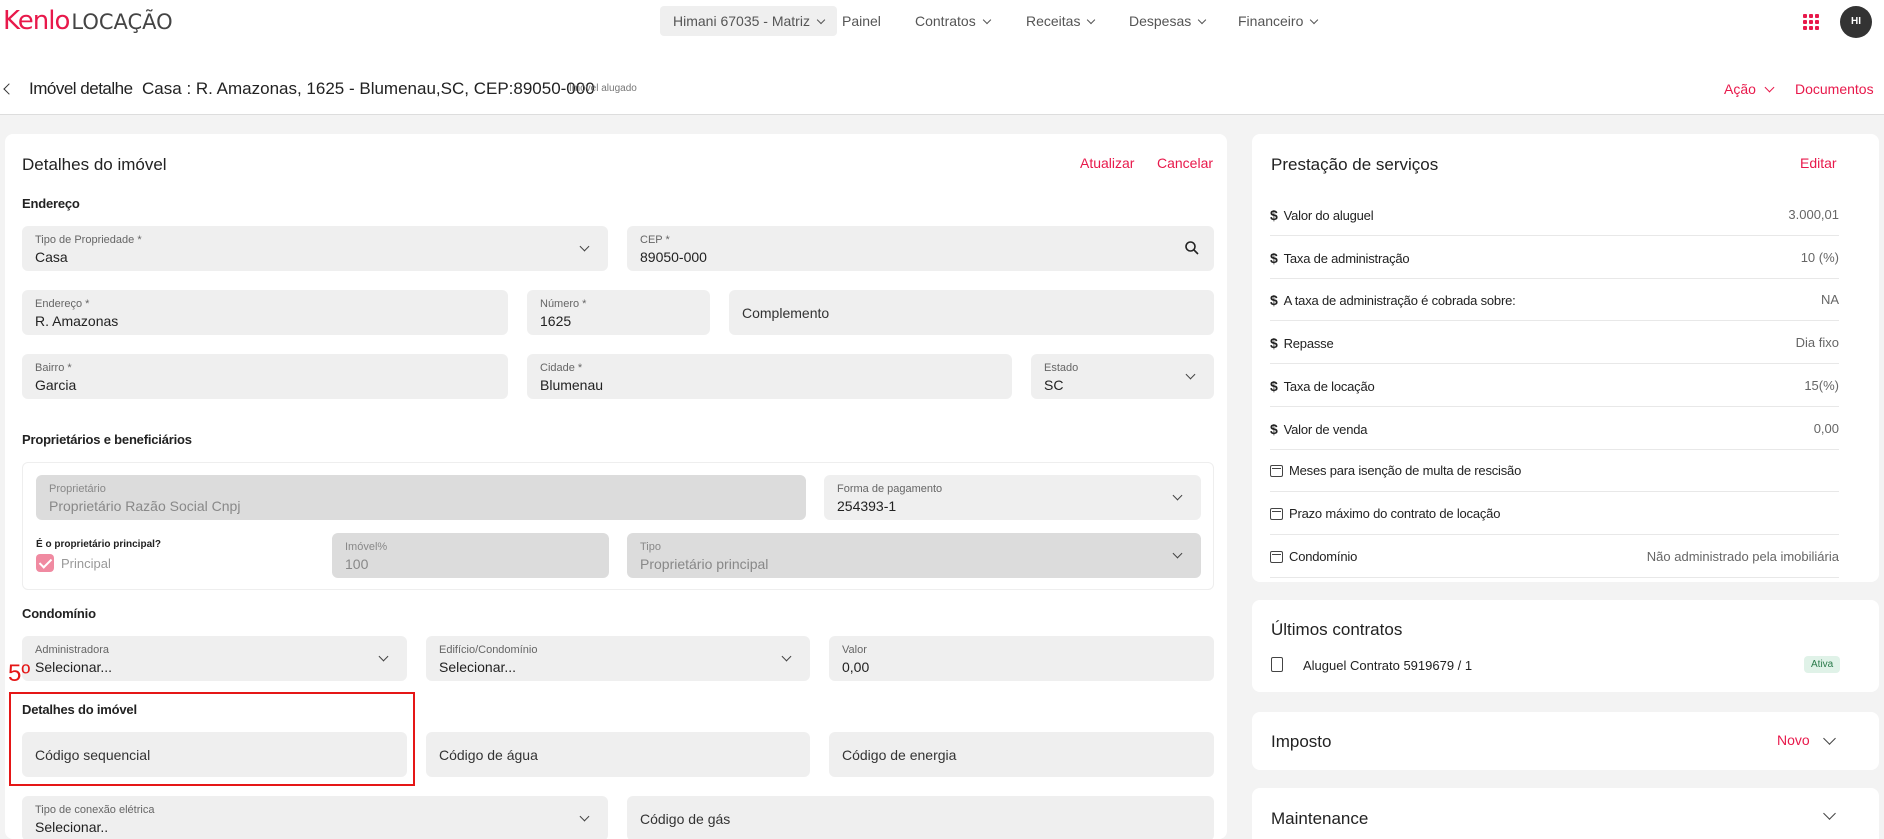 This screenshot has width=1884, height=839. Describe the element at coordinates (1329, 386) in the screenshot. I see `service-label: Taxa de locação` at that location.